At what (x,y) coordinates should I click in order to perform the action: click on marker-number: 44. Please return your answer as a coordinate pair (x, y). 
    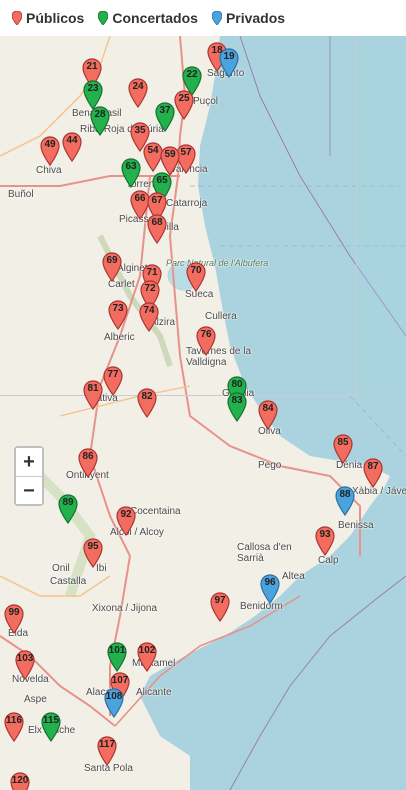
    Looking at the image, I should click on (72, 140).